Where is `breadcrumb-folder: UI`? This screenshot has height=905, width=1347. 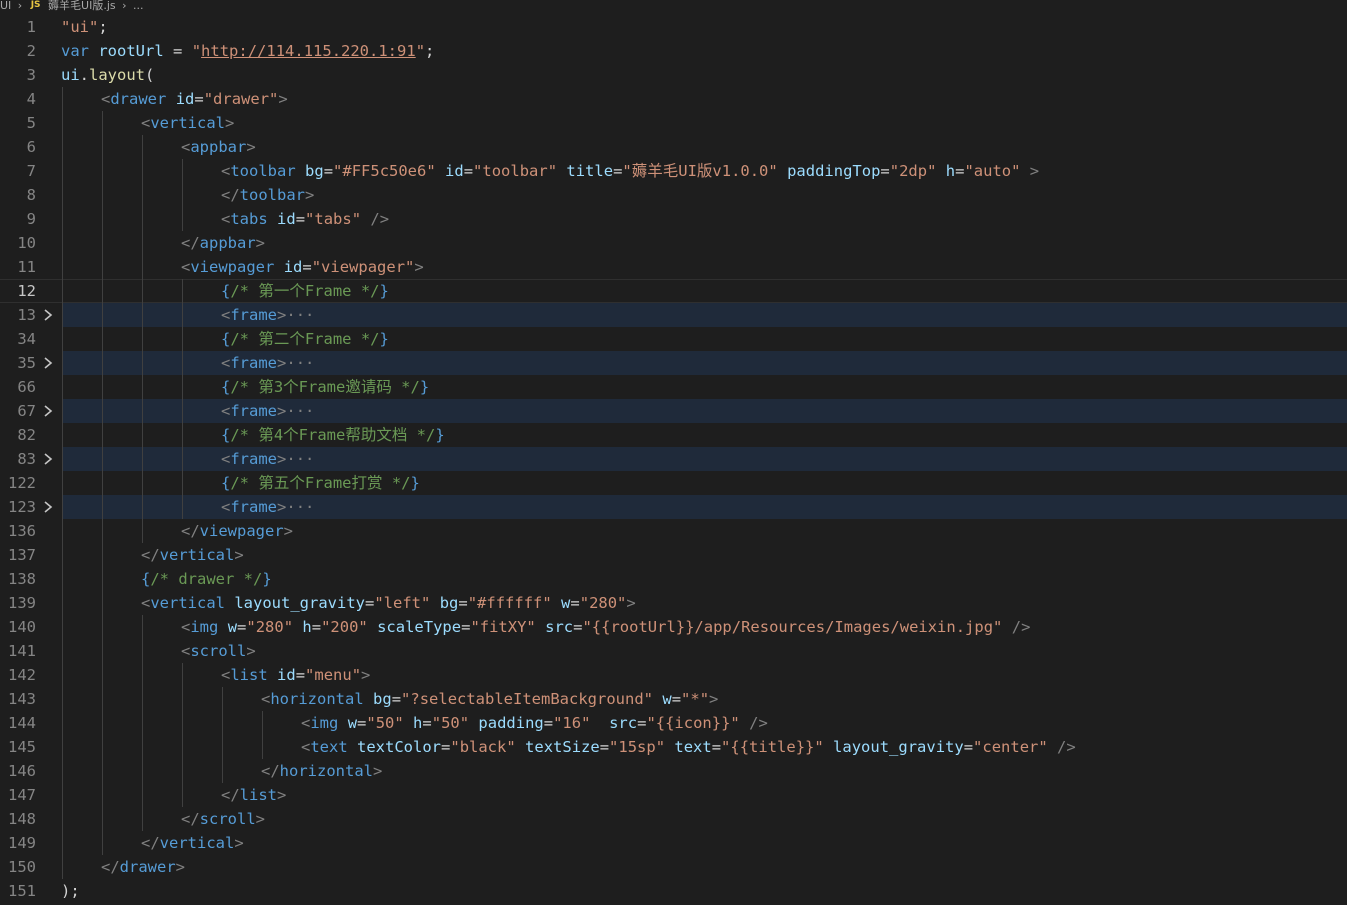
breadcrumb-folder: UI is located at coordinates (5, 5).